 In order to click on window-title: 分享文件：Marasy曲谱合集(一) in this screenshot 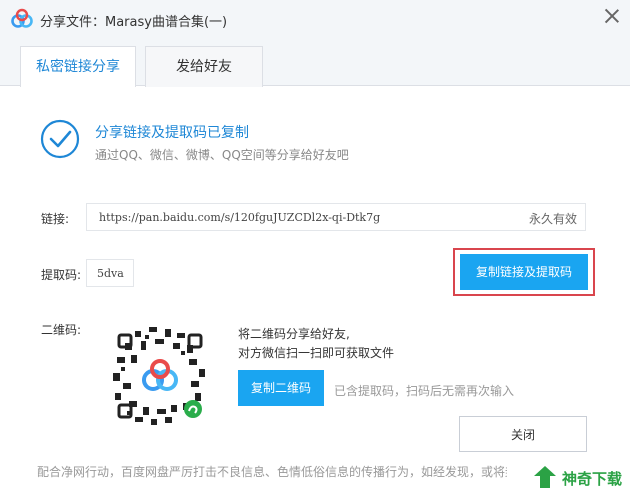, I will do `click(134, 22)`.